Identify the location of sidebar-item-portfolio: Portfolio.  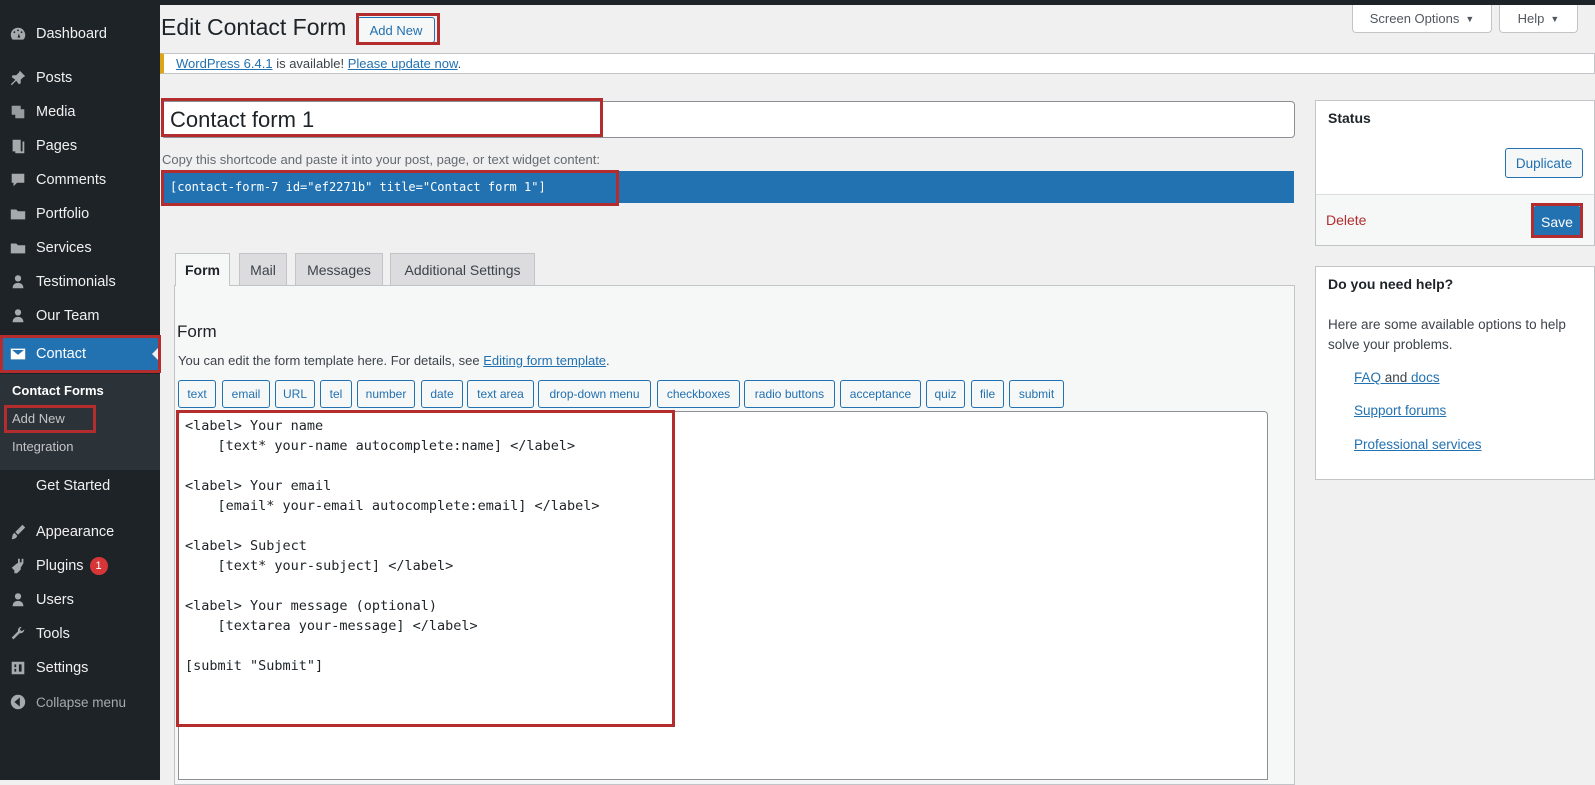
(80, 214).